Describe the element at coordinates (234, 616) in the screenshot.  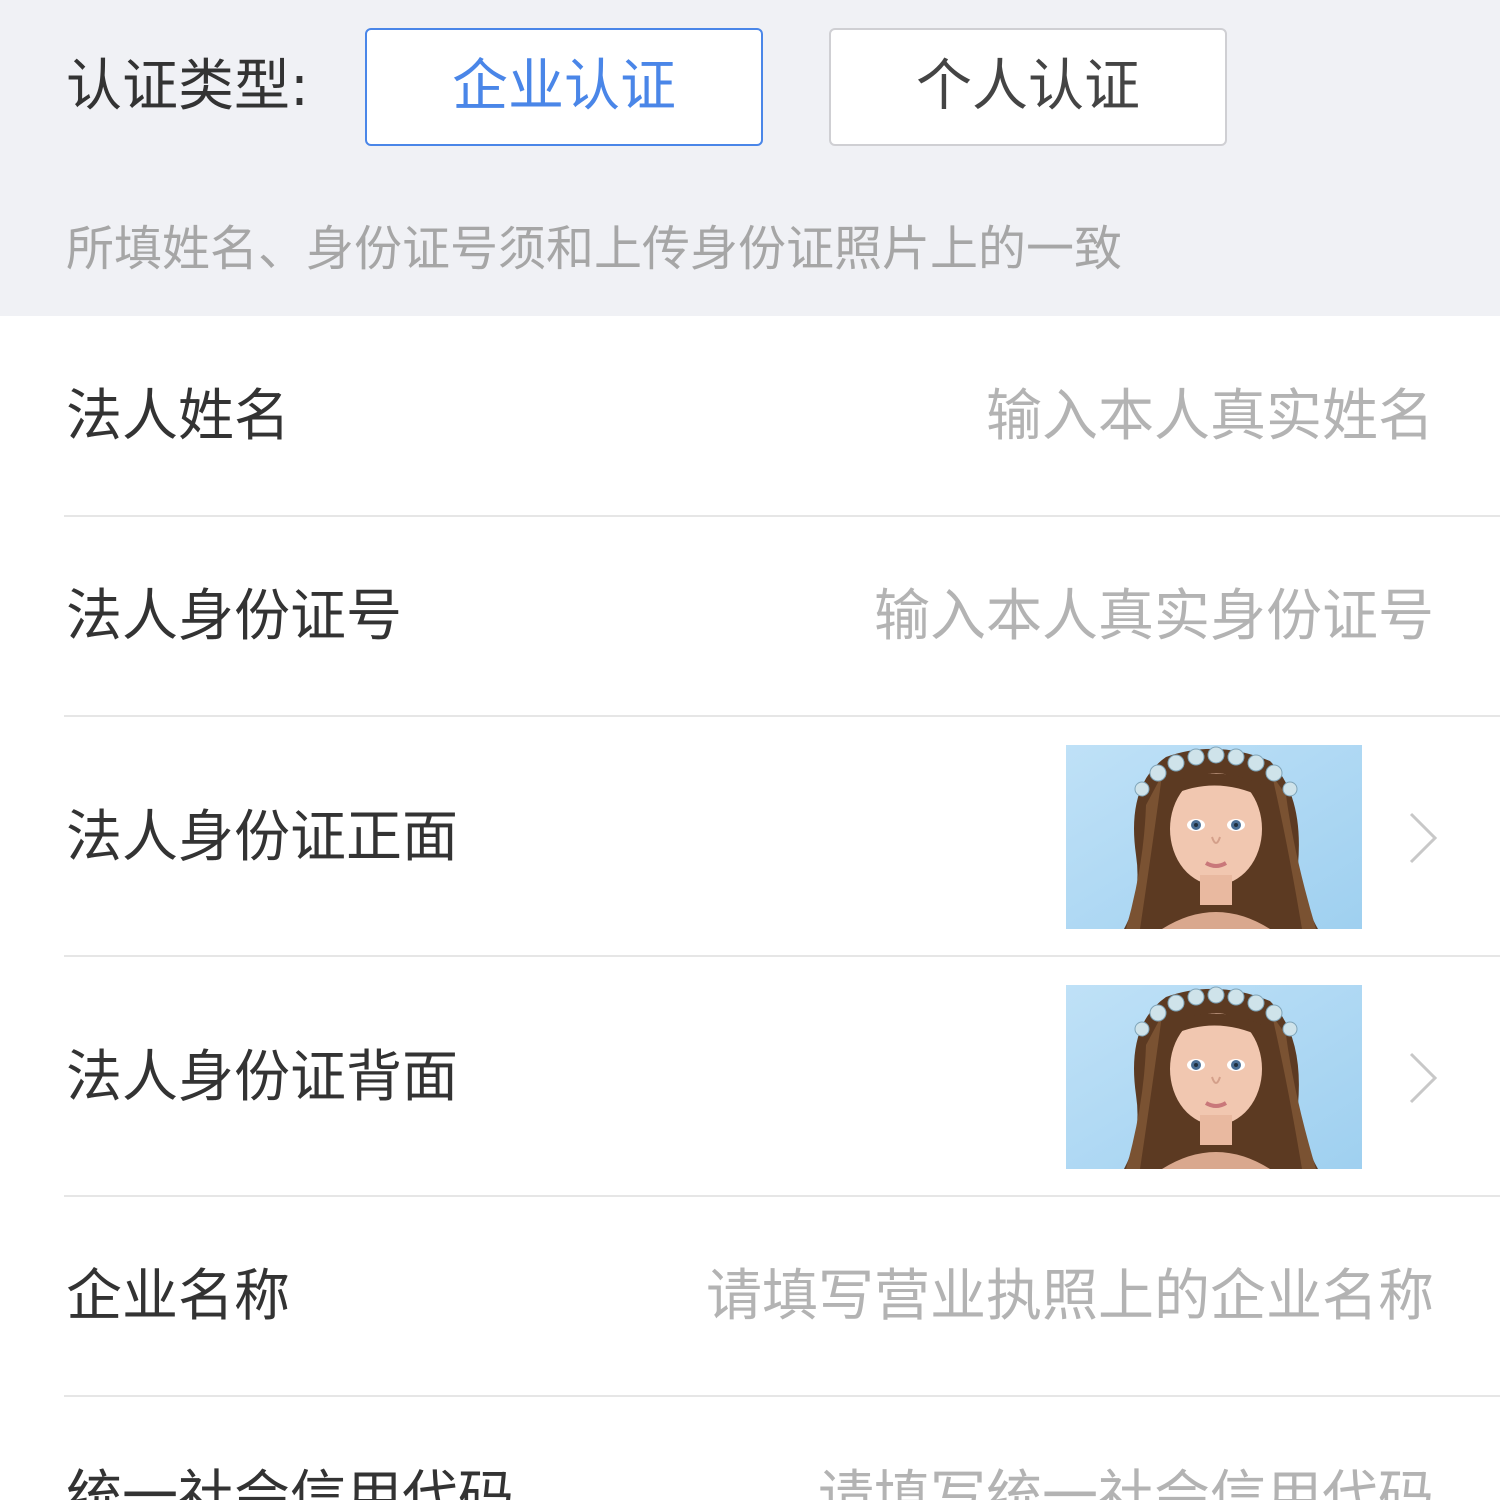
I see `legal-id-label: 法人身份证号` at that location.